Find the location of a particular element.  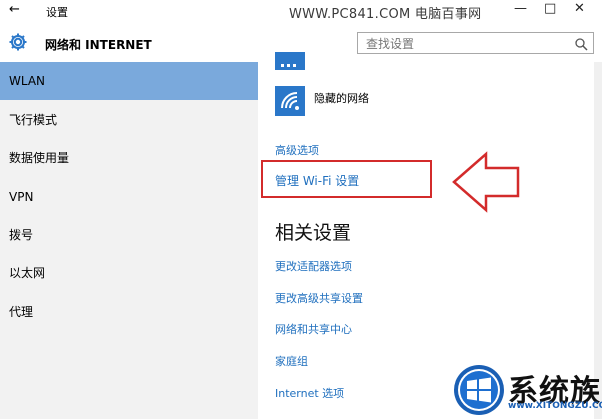

change-advanced-sharing-link: 更改高级共享设置 is located at coordinates (319, 298).